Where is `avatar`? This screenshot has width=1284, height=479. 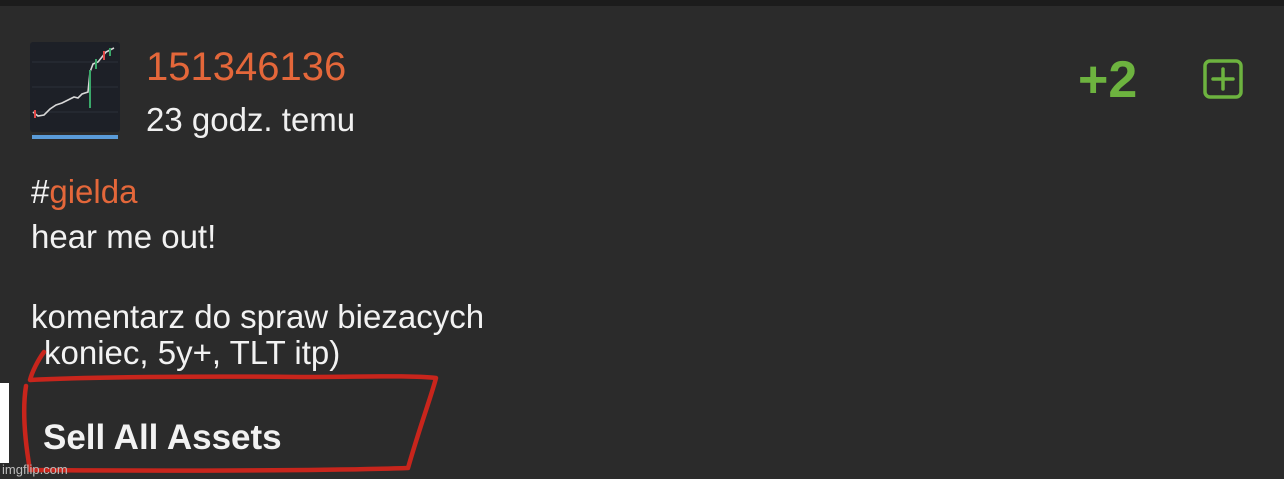 avatar is located at coordinates (75, 91).